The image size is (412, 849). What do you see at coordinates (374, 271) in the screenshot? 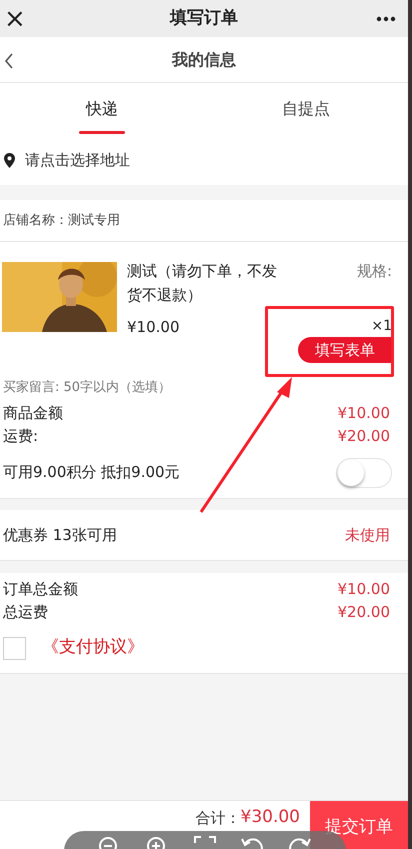
I see `spec-label: 规格:` at bounding box center [374, 271].